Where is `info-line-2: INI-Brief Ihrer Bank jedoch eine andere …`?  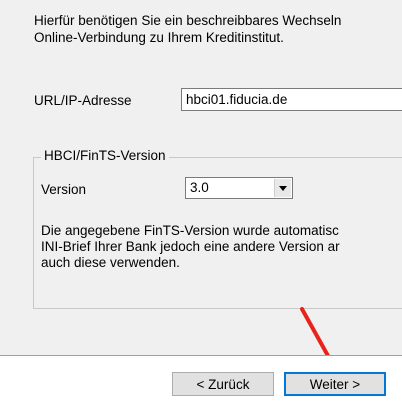
info-line-2: INI-Brief Ihrer Bank jedoch eine andere … is located at coordinates (190, 246).